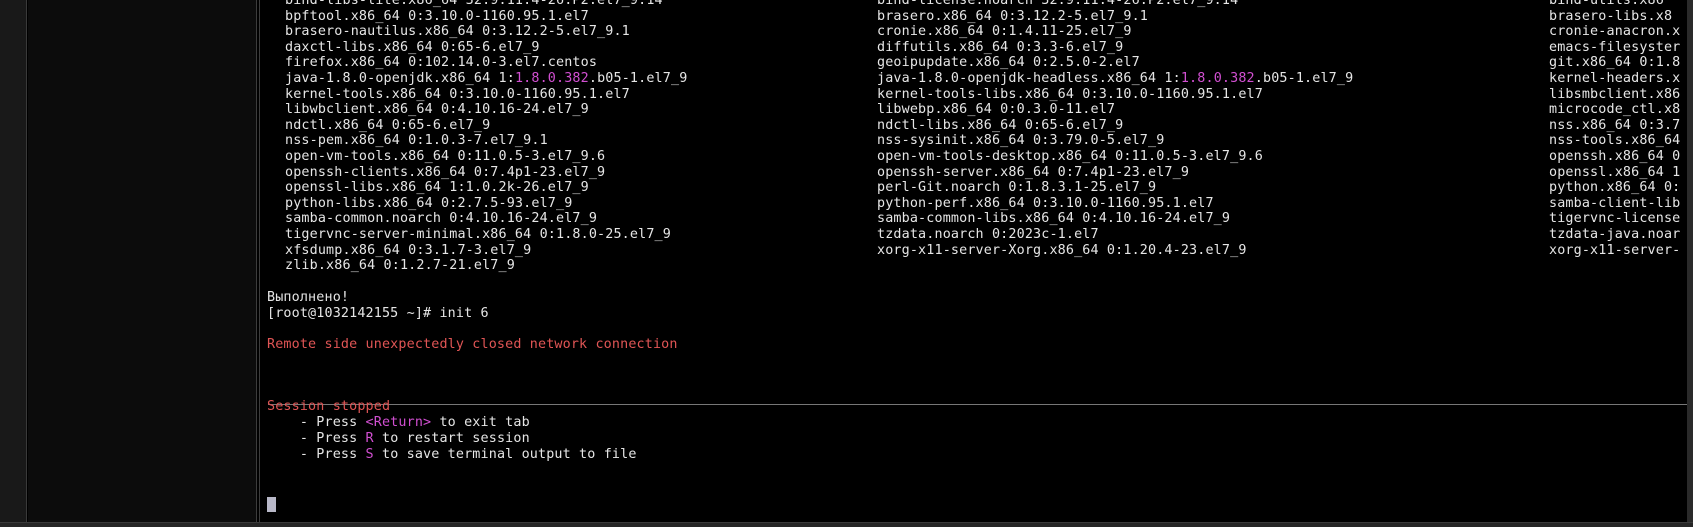 This screenshot has height=527, width=1693. I want to click on package-line: ndctl-libs.x86_64 0:65-6.el7_9, so click(1000, 125).